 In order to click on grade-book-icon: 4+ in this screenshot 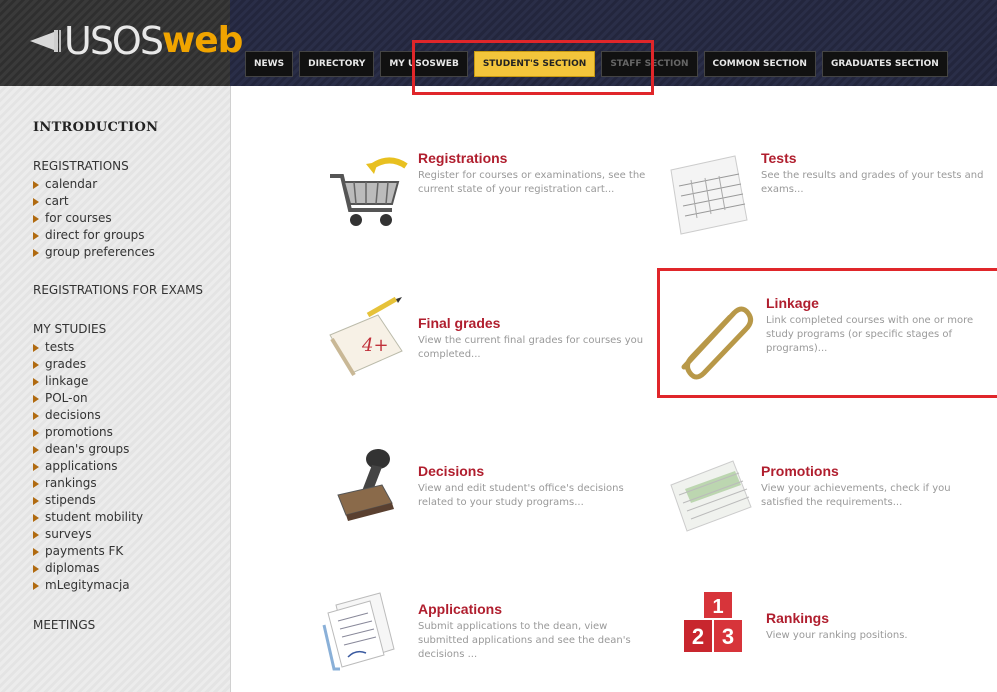, I will do `click(367, 340)`.